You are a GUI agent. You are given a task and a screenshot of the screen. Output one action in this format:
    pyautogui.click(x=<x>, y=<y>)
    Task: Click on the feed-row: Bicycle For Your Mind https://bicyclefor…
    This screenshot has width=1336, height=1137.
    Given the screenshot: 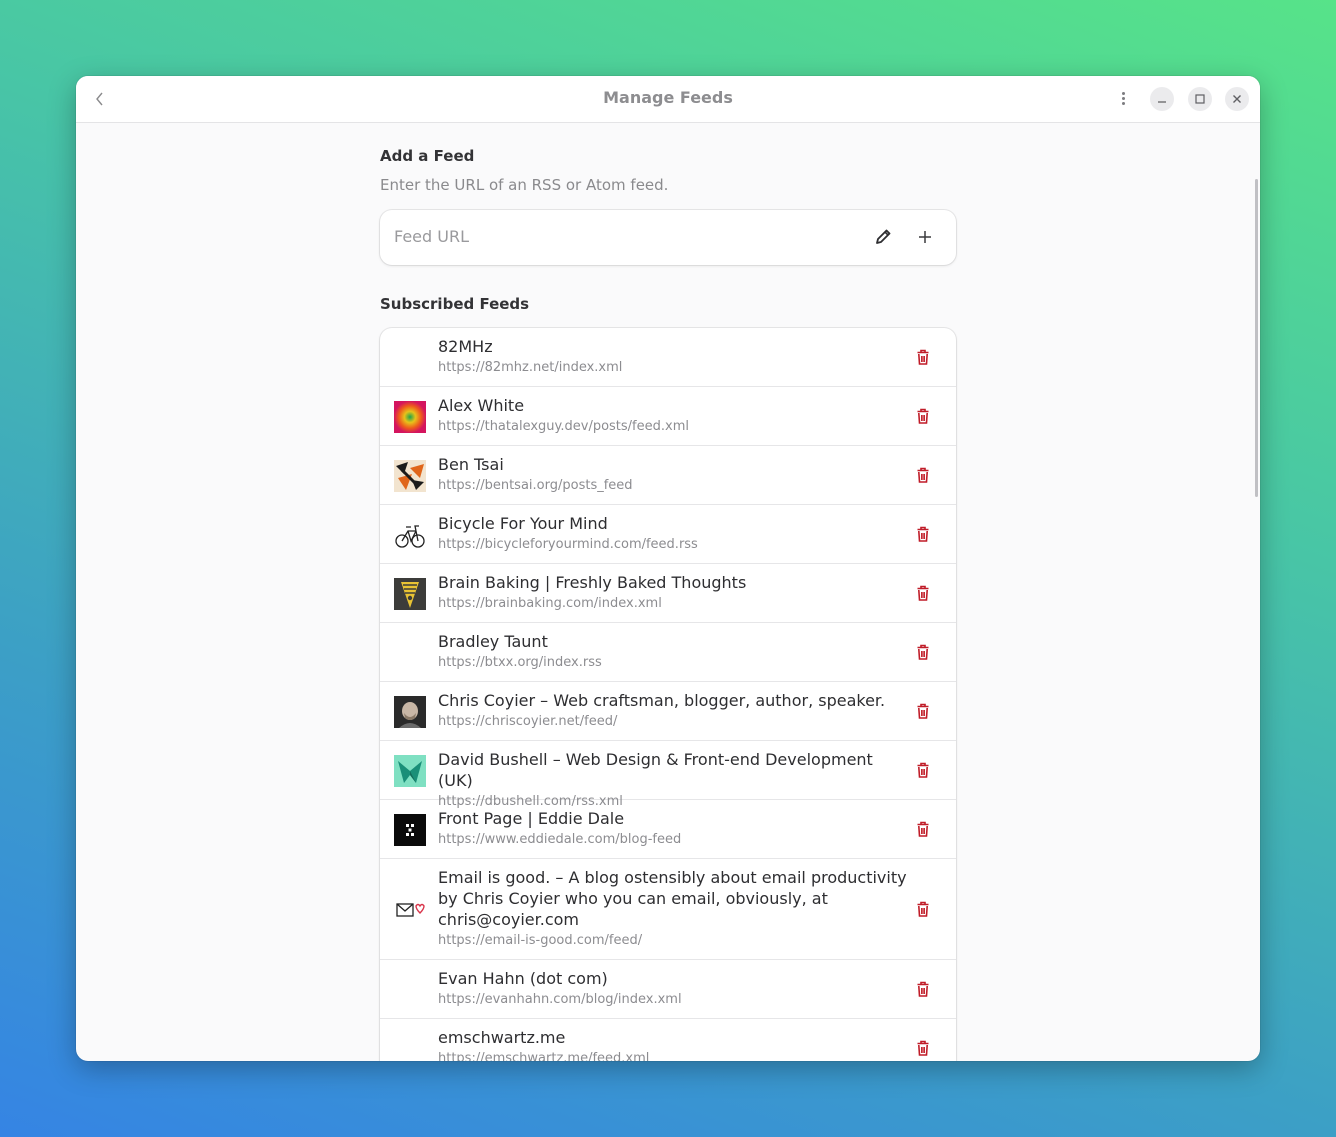 What is the action you would take?
    pyautogui.click(x=668, y=534)
    